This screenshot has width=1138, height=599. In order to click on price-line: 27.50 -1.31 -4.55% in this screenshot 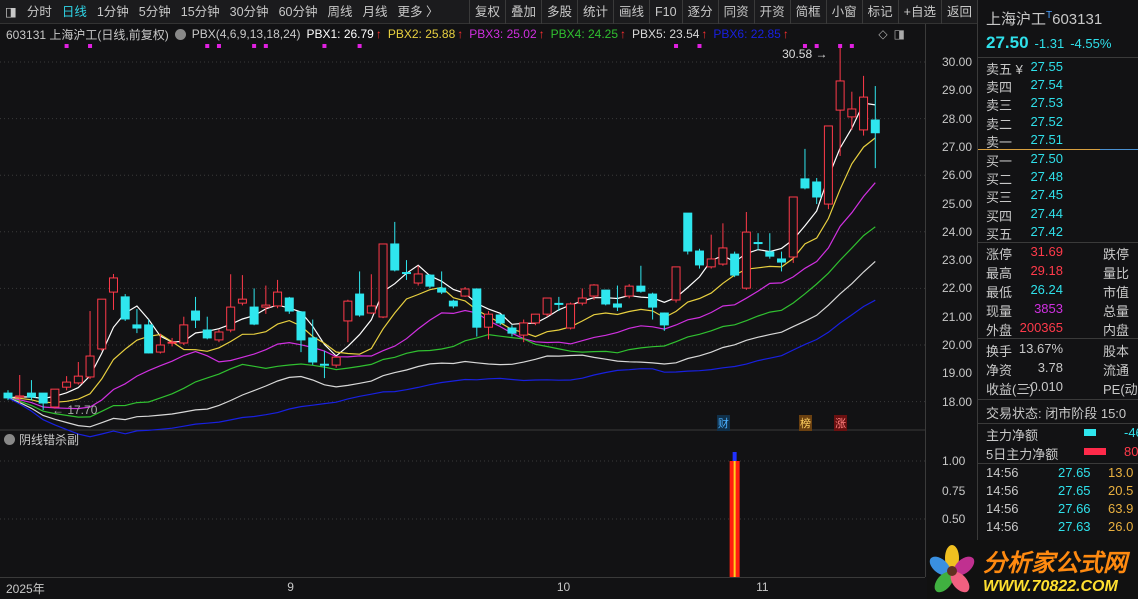, I will do `click(1048, 43)`.